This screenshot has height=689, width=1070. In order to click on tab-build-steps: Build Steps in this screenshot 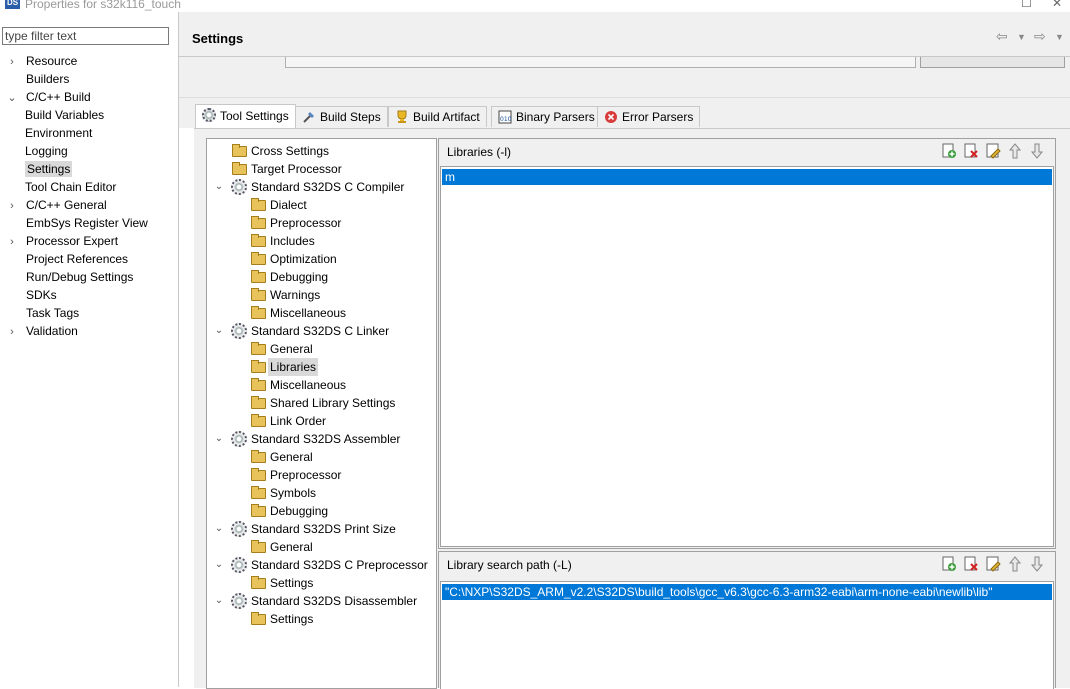, I will do `click(341, 116)`.